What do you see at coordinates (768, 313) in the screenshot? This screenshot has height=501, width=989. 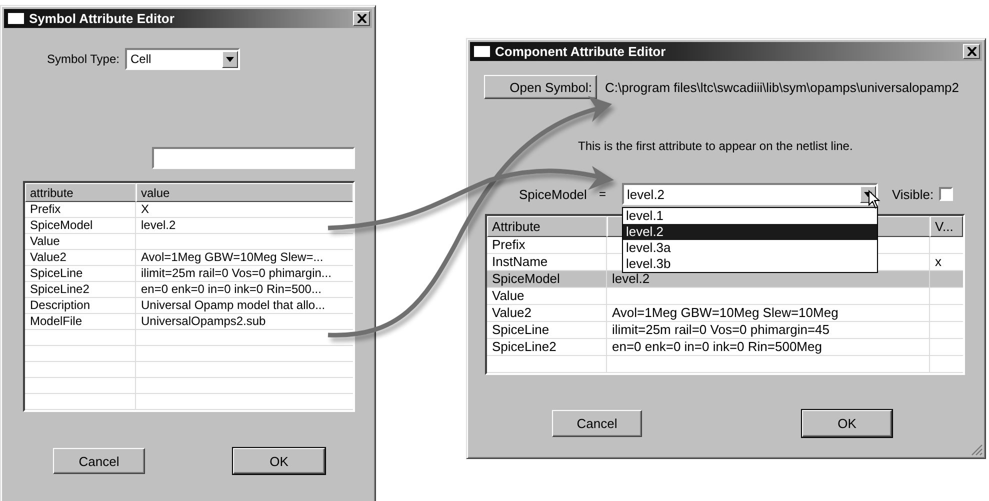 I see `table-cell: Avol=1Meg GBW=10Meg Slew=10Meg` at bounding box center [768, 313].